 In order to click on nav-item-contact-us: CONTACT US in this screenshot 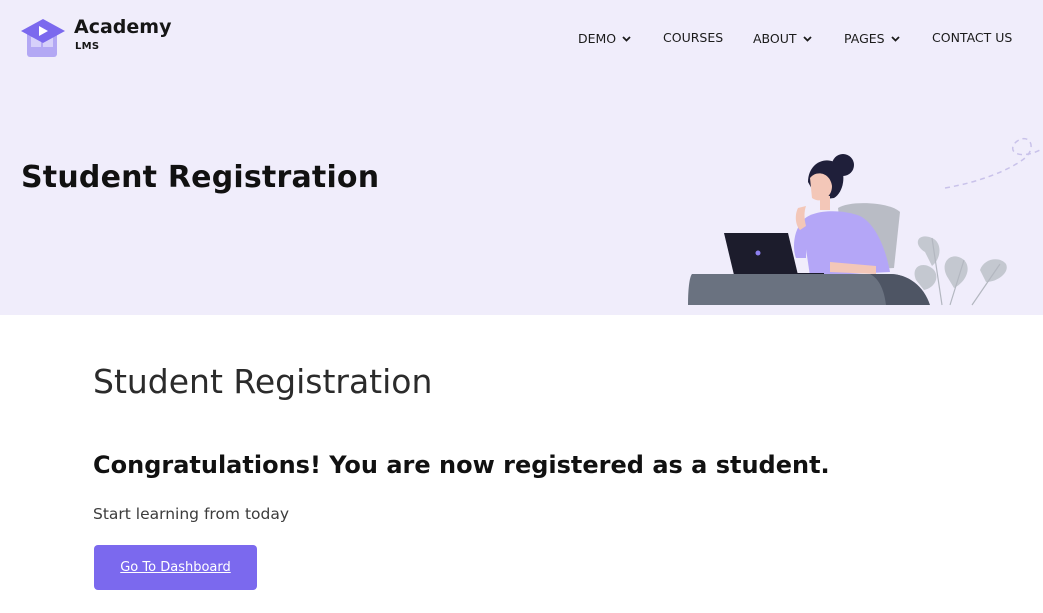, I will do `click(972, 38)`.